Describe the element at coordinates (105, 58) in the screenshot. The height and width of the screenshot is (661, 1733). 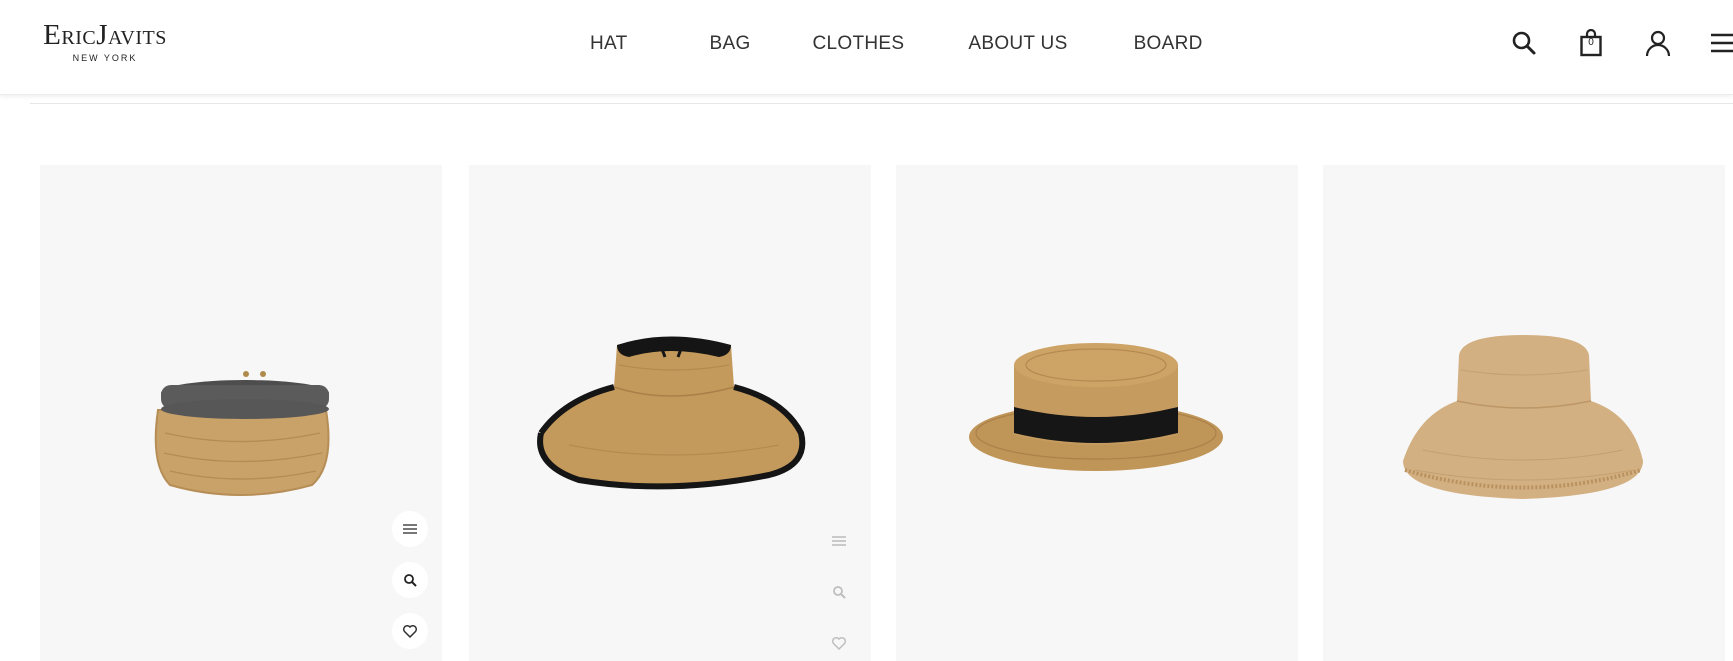
I see `brand-subtitle: NEW YORK` at that location.